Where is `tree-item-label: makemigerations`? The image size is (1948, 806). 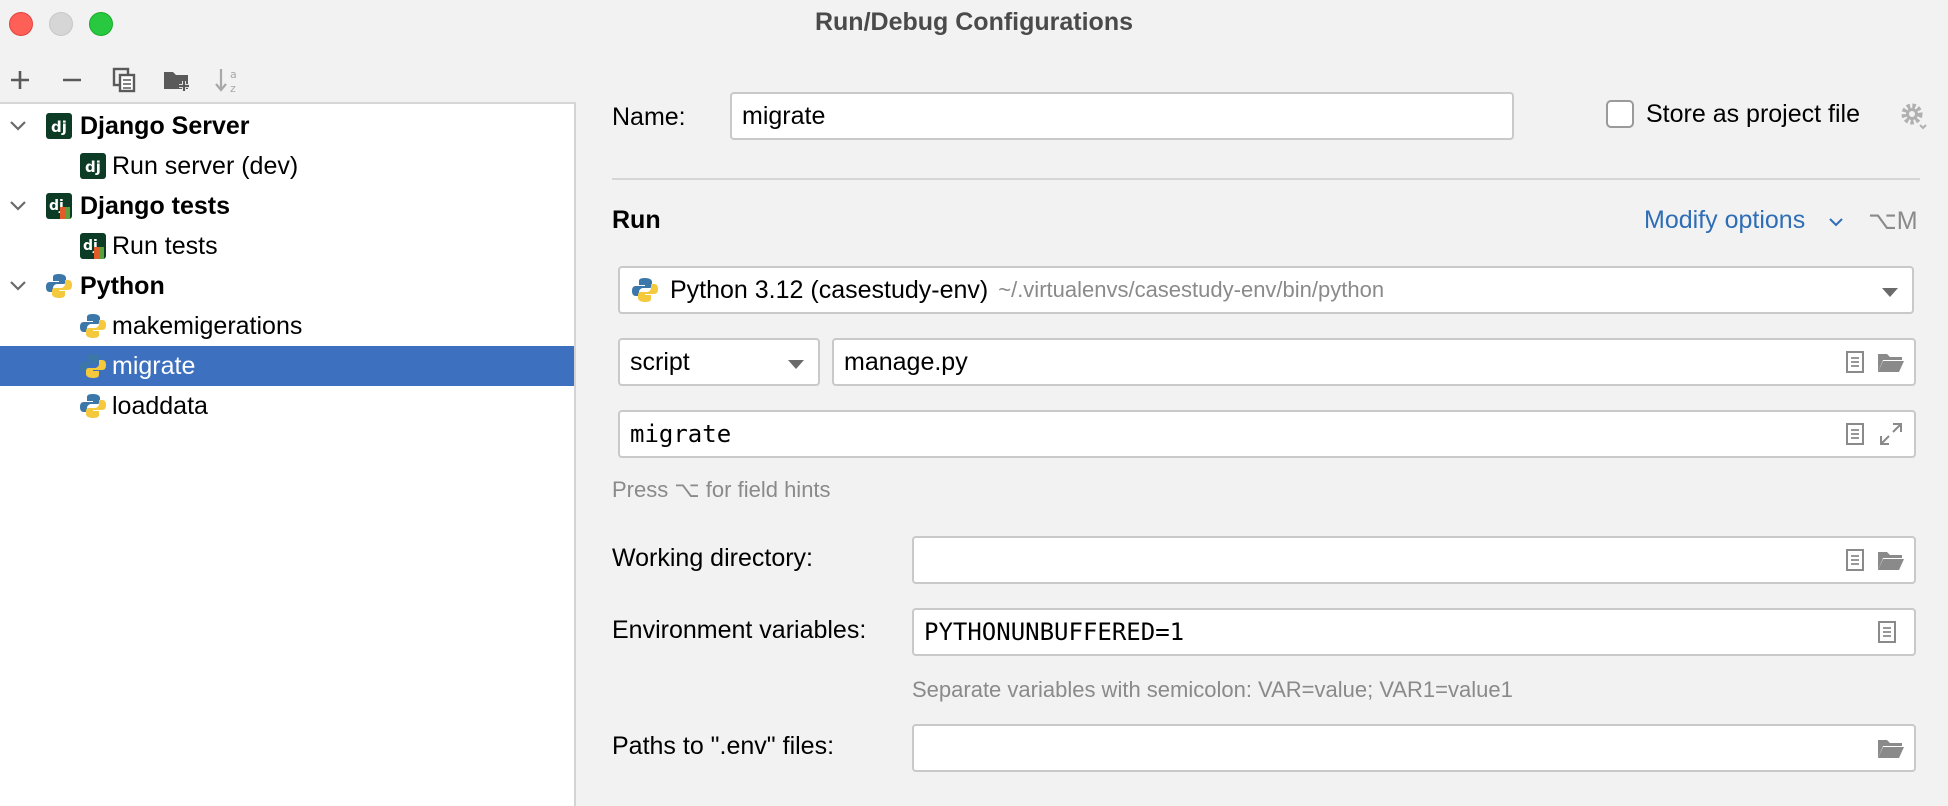 tree-item-label: makemigerations is located at coordinates (207, 326).